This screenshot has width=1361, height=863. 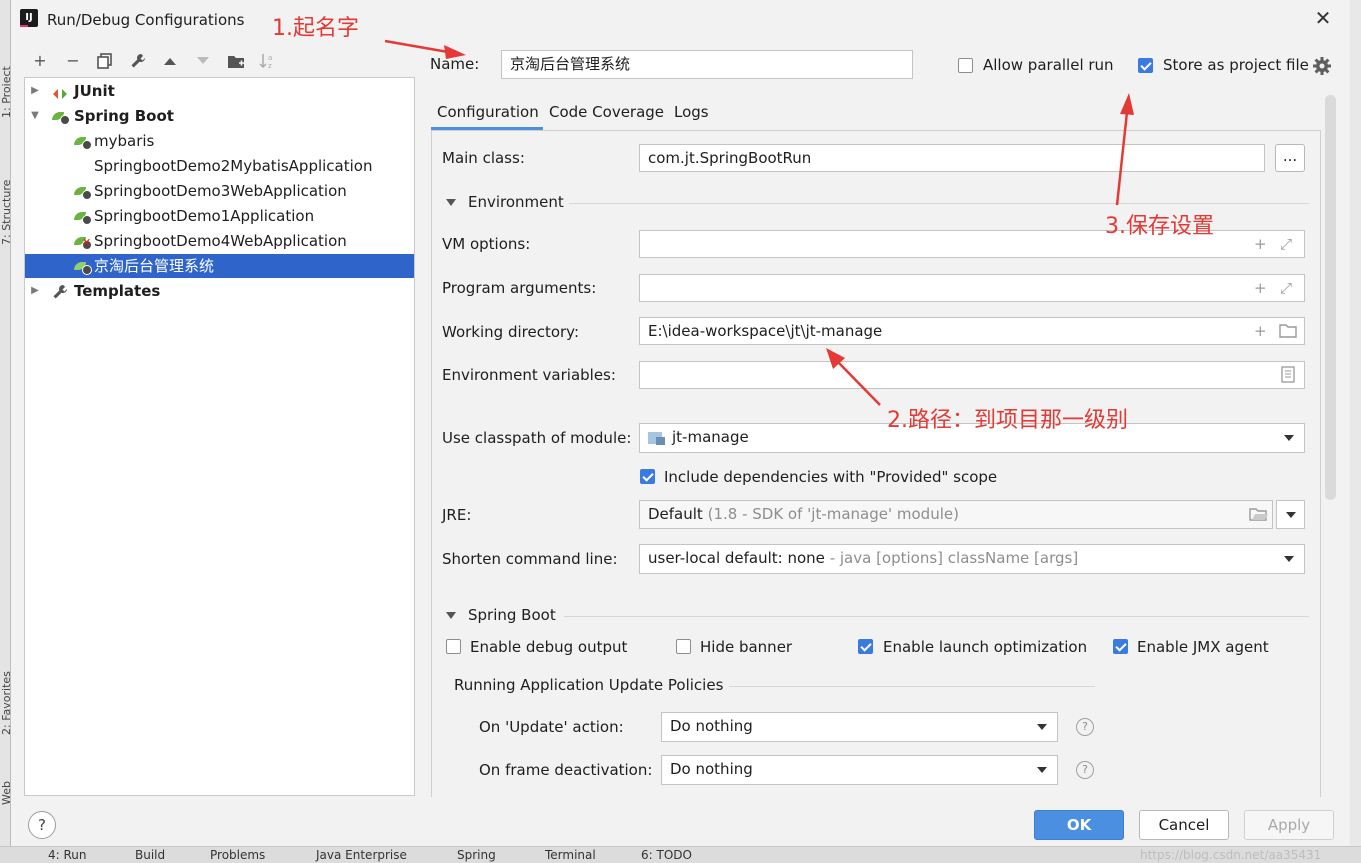 I want to click on tree-item-label: SpringbootDemo3WebApplication, so click(x=220, y=191).